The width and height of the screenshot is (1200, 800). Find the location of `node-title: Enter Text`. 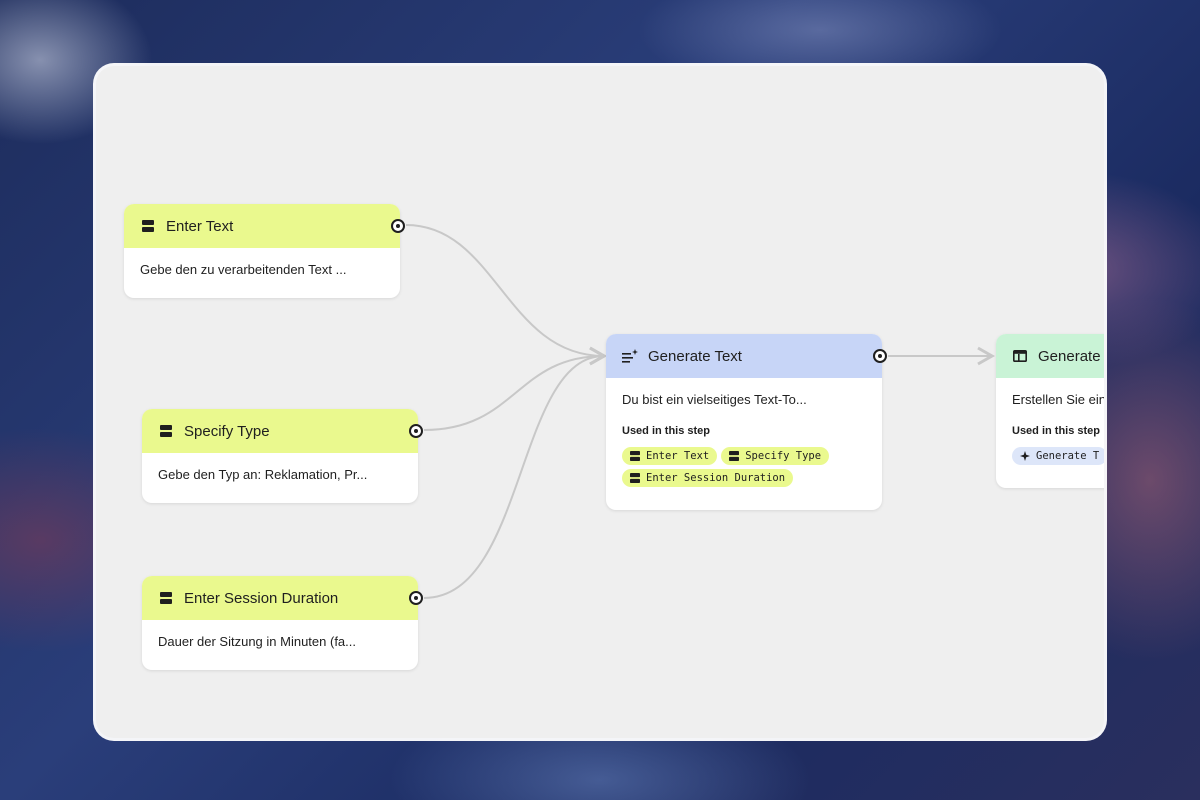

node-title: Enter Text is located at coordinates (200, 226).